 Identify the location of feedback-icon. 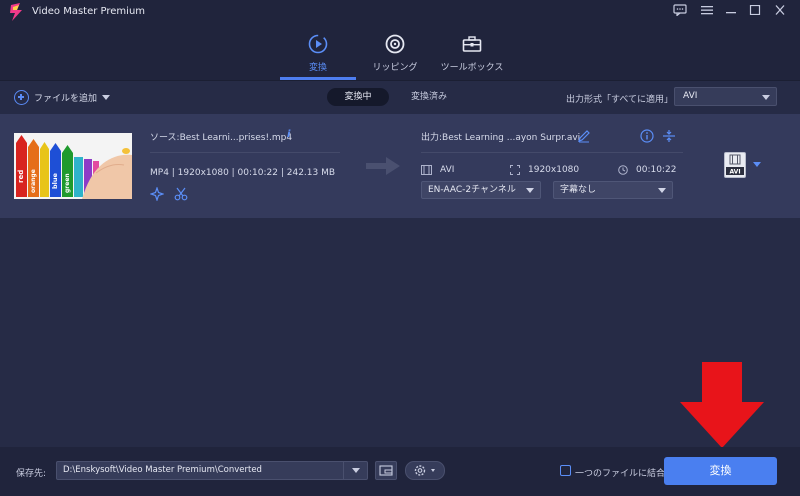
(680, 12).